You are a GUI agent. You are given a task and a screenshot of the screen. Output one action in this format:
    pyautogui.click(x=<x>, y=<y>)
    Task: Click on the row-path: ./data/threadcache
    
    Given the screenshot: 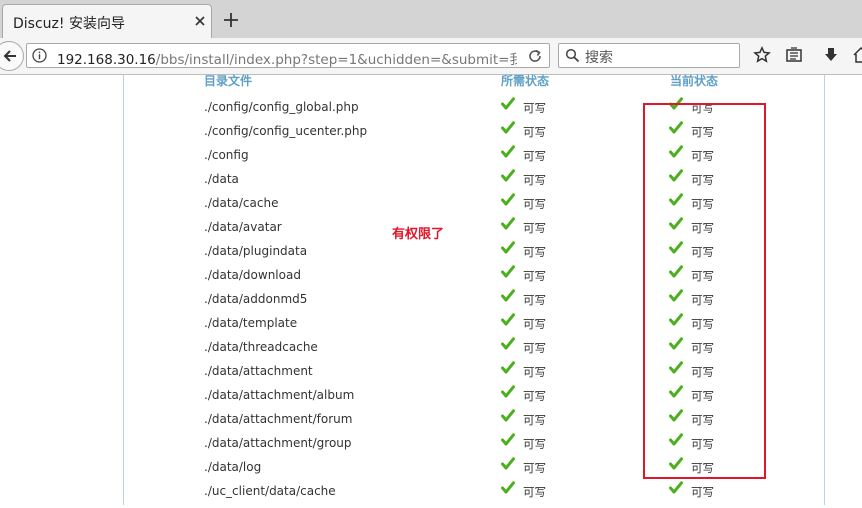 What is the action you would take?
    pyautogui.click(x=261, y=347)
    